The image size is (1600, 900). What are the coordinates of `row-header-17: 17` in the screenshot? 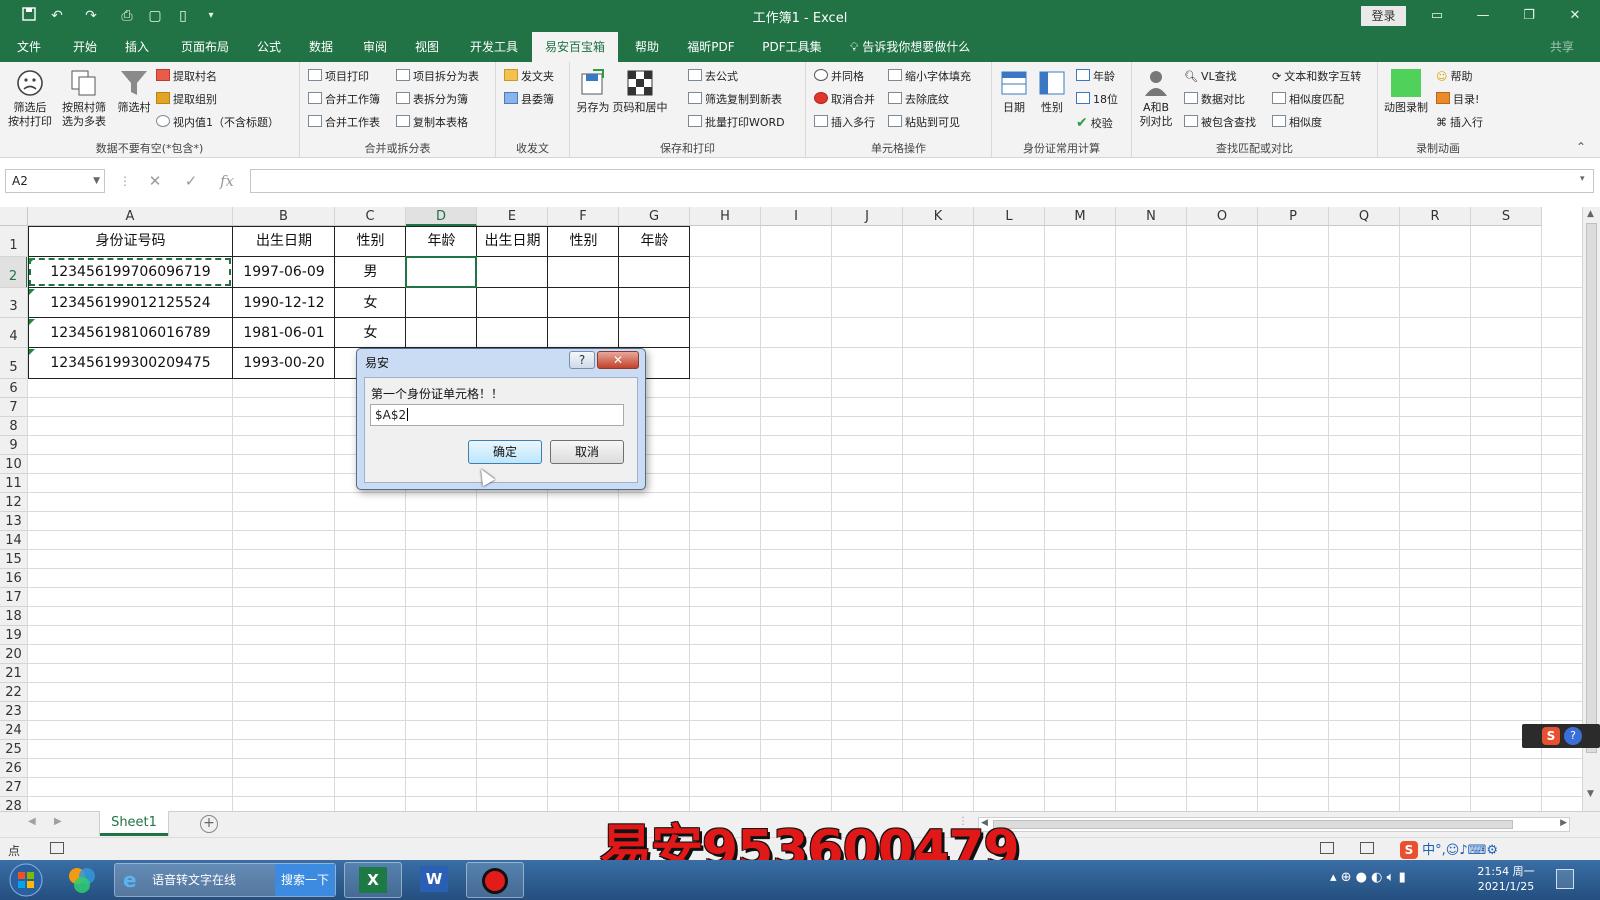 It's located at (14, 597).